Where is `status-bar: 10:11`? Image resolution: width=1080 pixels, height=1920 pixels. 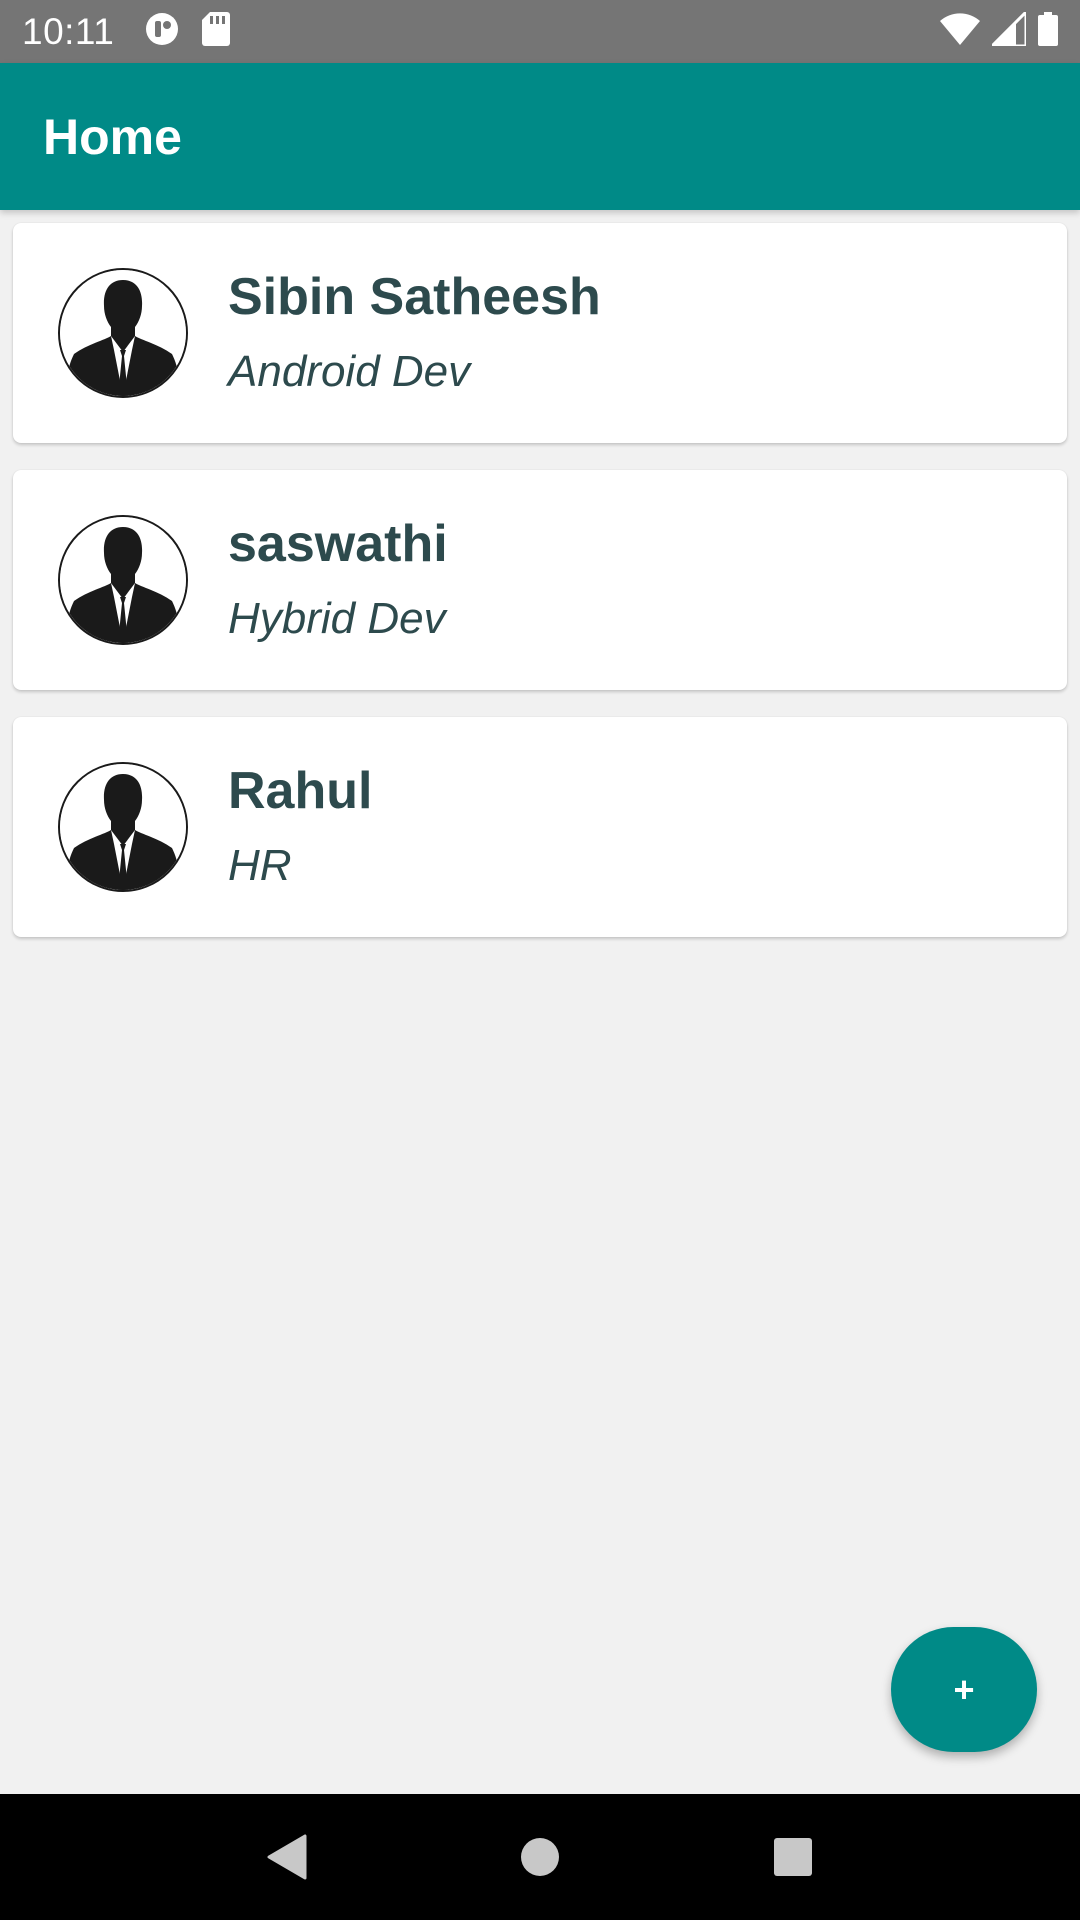 status-bar: 10:11 is located at coordinates (540, 31).